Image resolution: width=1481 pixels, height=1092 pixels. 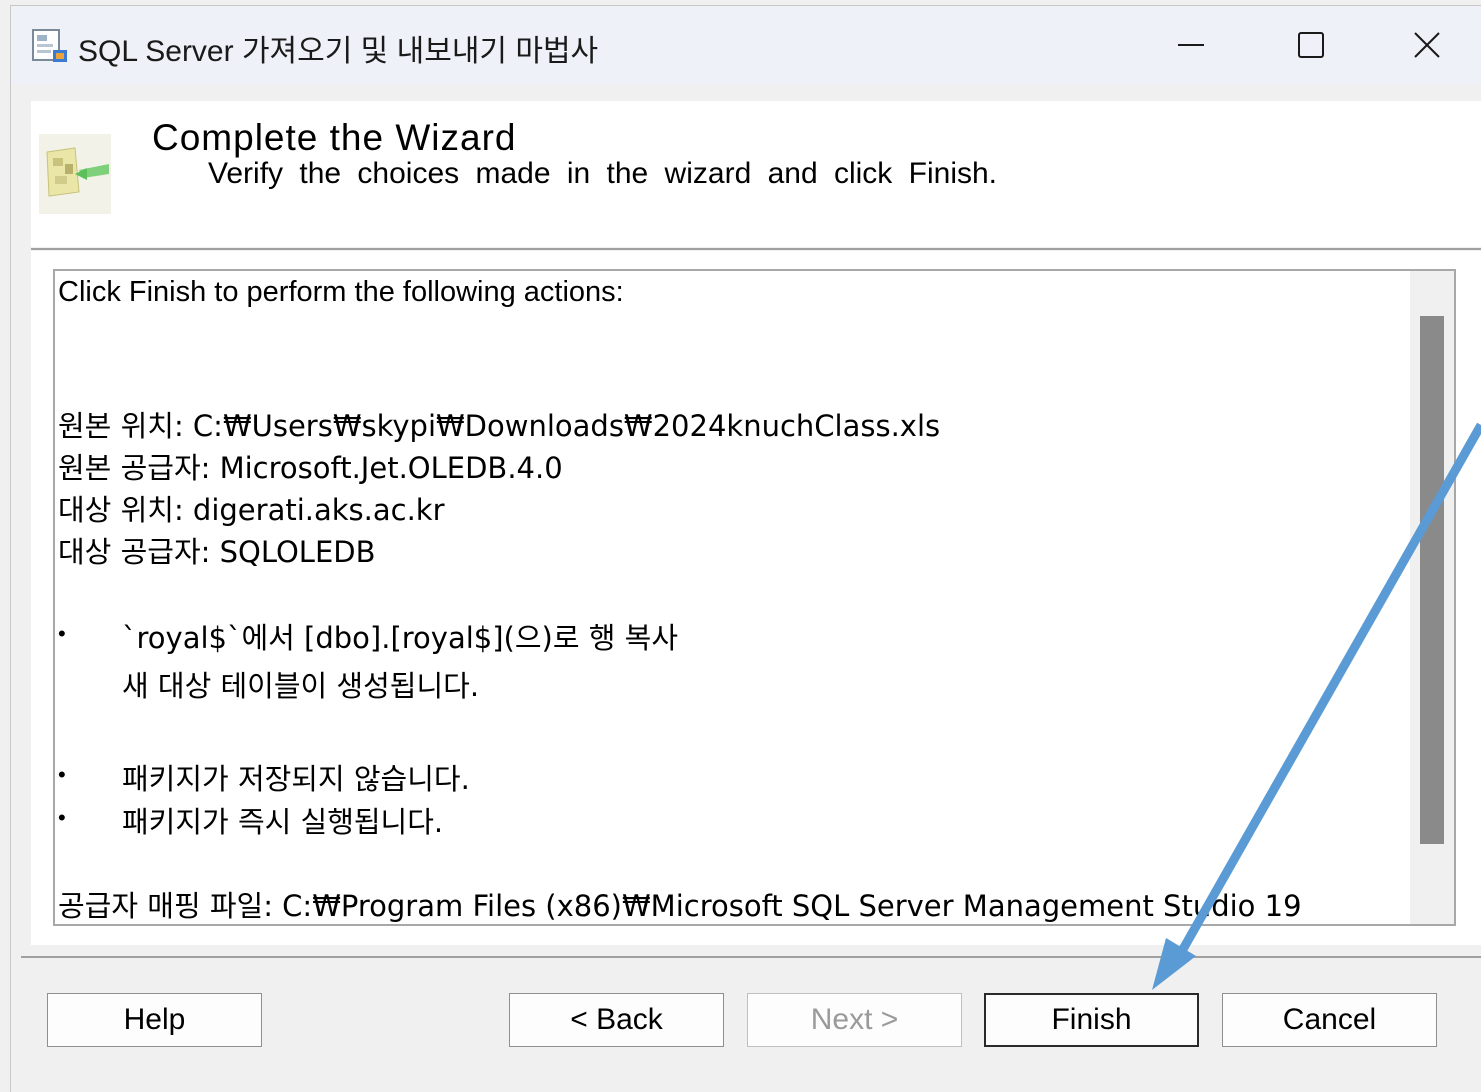 I want to click on scrollbar-thumb, so click(x=1432, y=580).